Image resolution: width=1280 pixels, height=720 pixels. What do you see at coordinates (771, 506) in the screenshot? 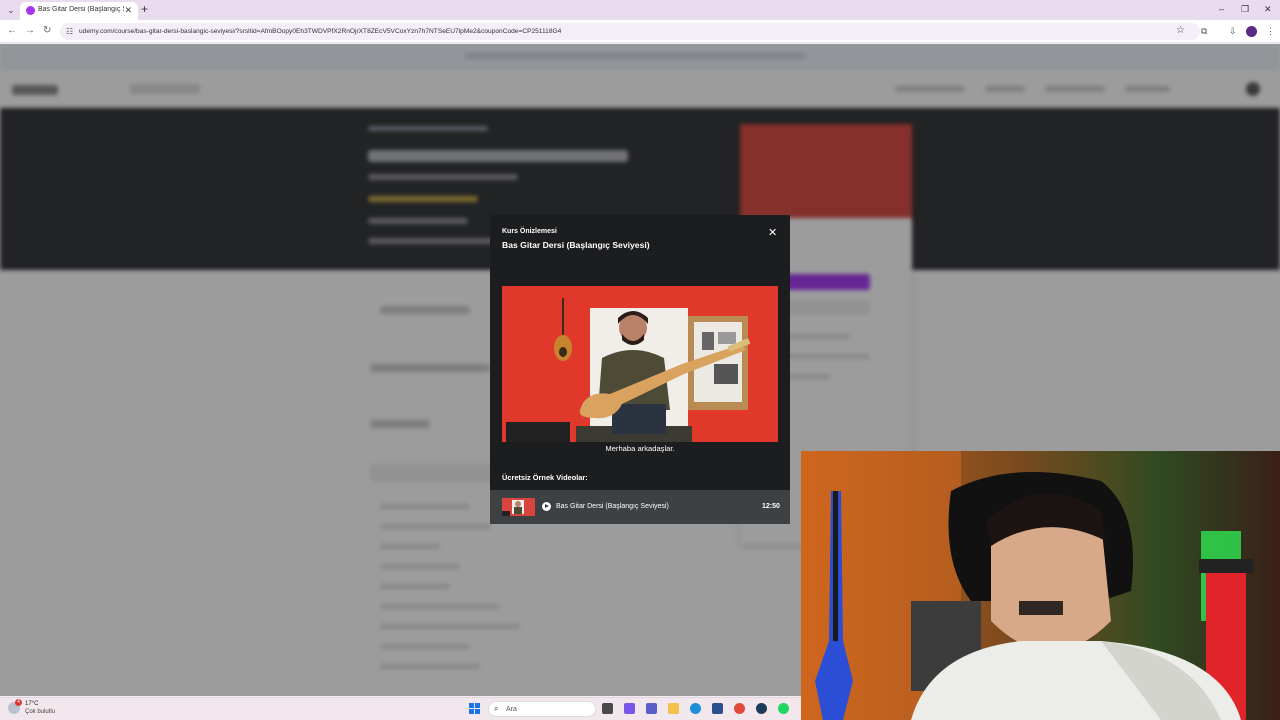
I see `lesson-duration: 12:50` at bounding box center [771, 506].